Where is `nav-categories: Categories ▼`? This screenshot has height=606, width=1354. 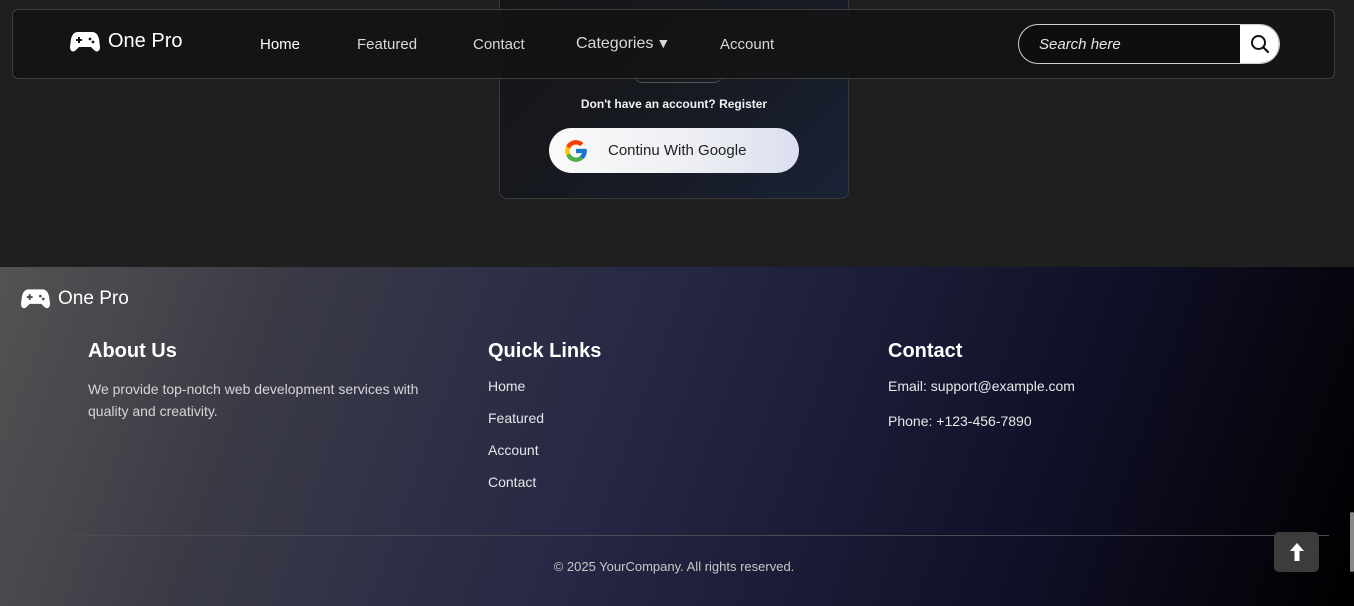
nav-categories: Categories ▼ is located at coordinates (648, 44).